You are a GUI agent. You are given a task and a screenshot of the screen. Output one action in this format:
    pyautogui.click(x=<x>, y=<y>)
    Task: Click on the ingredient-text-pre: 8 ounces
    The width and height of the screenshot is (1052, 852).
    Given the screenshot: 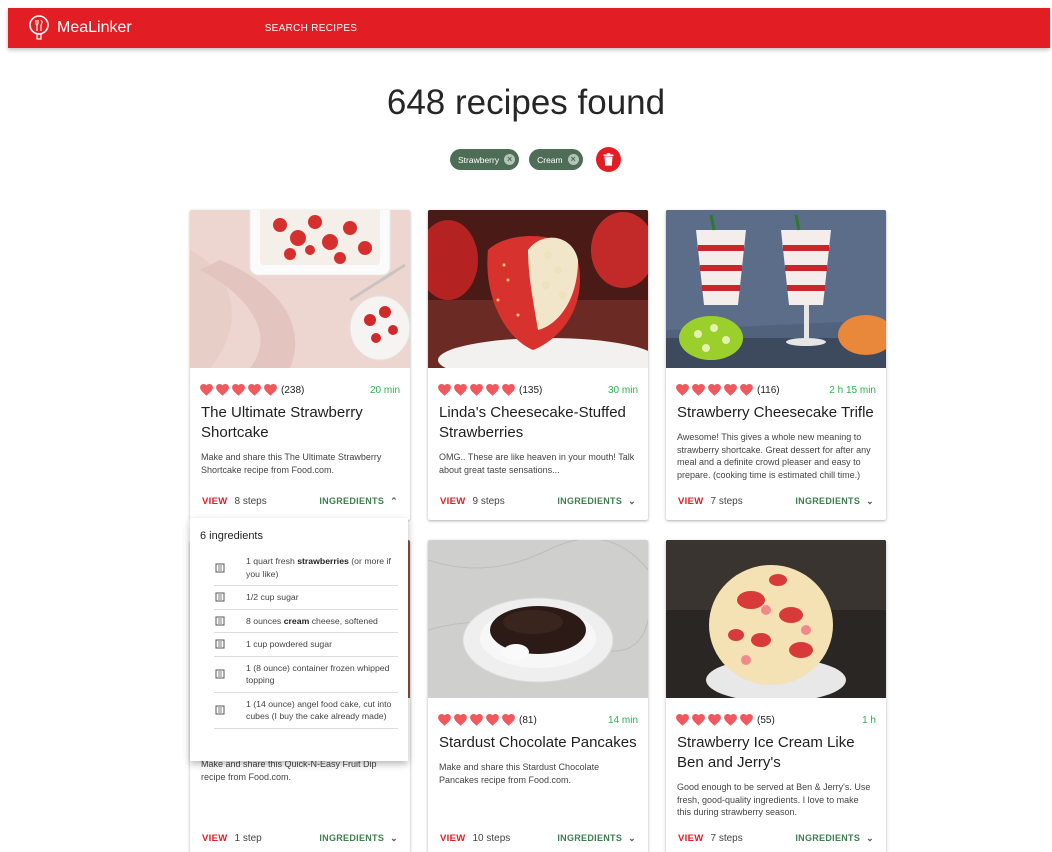 What is the action you would take?
    pyautogui.click(x=265, y=620)
    